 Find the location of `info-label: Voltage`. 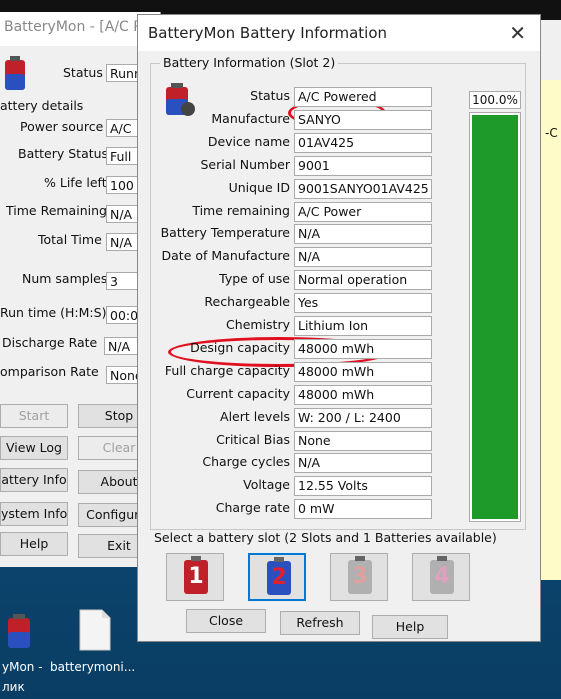

info-label: Voltage is located at coordinates (266, 484).